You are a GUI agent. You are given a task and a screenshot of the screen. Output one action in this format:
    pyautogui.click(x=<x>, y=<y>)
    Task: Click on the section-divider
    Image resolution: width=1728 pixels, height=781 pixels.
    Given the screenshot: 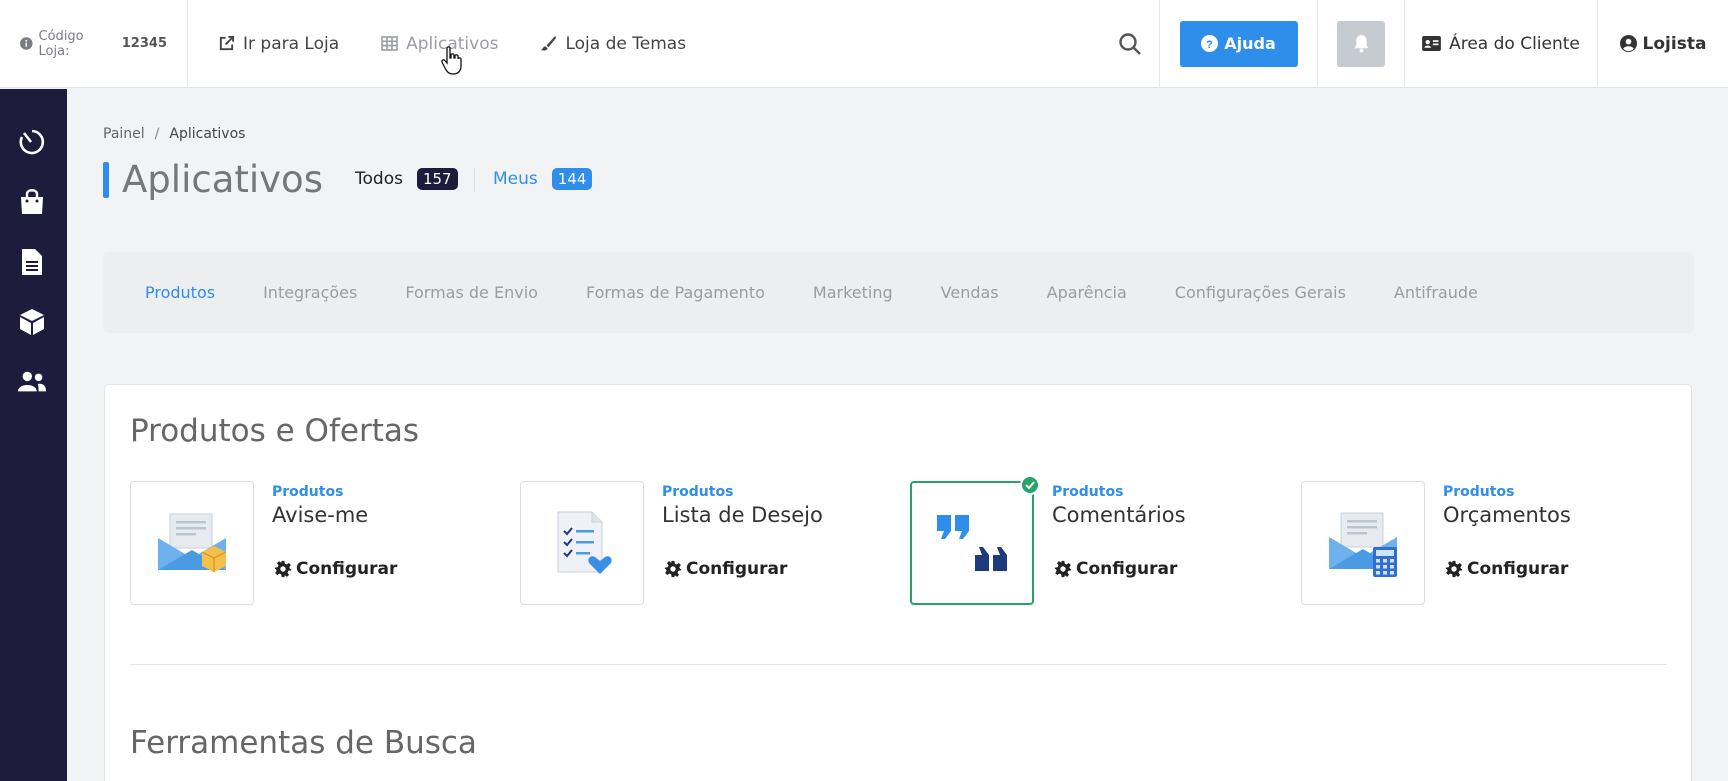 What is the action you would take?
    pyautogui.click(x=898, y=664)
    